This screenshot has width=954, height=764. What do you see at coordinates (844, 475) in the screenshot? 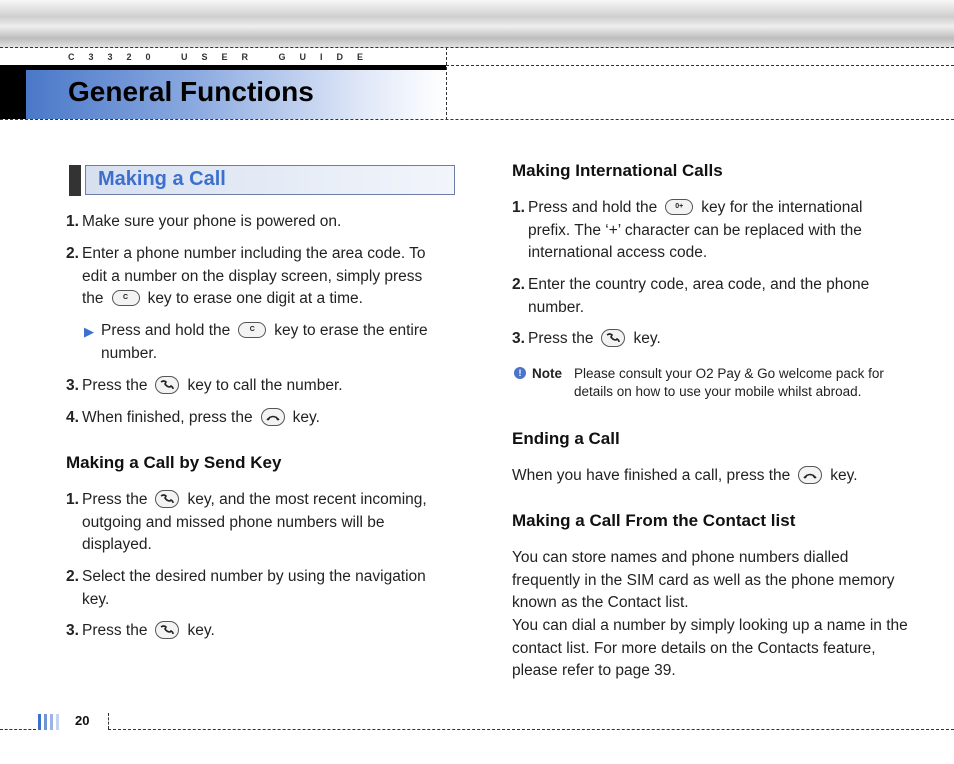
I see `ending-text-b: key.` at bounding box center [844, 475].